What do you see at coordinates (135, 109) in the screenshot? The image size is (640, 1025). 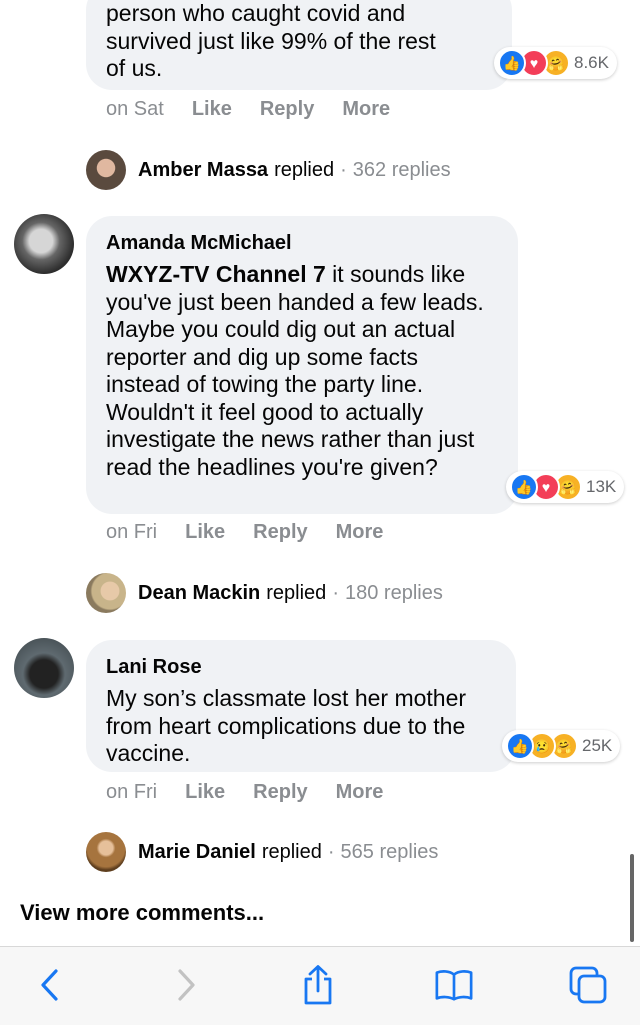 I see `comment-time: on Sat` at bounding box center [135, 109].